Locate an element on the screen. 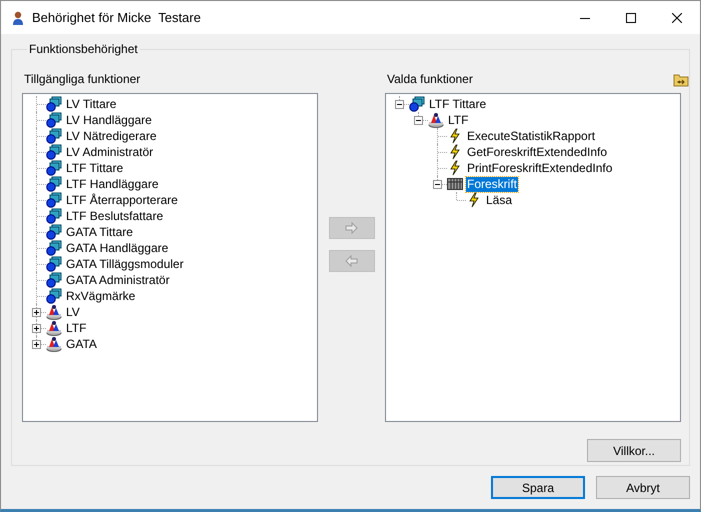 Image resolution: width=701 pixels, height=512 pixels. grid-icon is located at coordinates (455, 184).